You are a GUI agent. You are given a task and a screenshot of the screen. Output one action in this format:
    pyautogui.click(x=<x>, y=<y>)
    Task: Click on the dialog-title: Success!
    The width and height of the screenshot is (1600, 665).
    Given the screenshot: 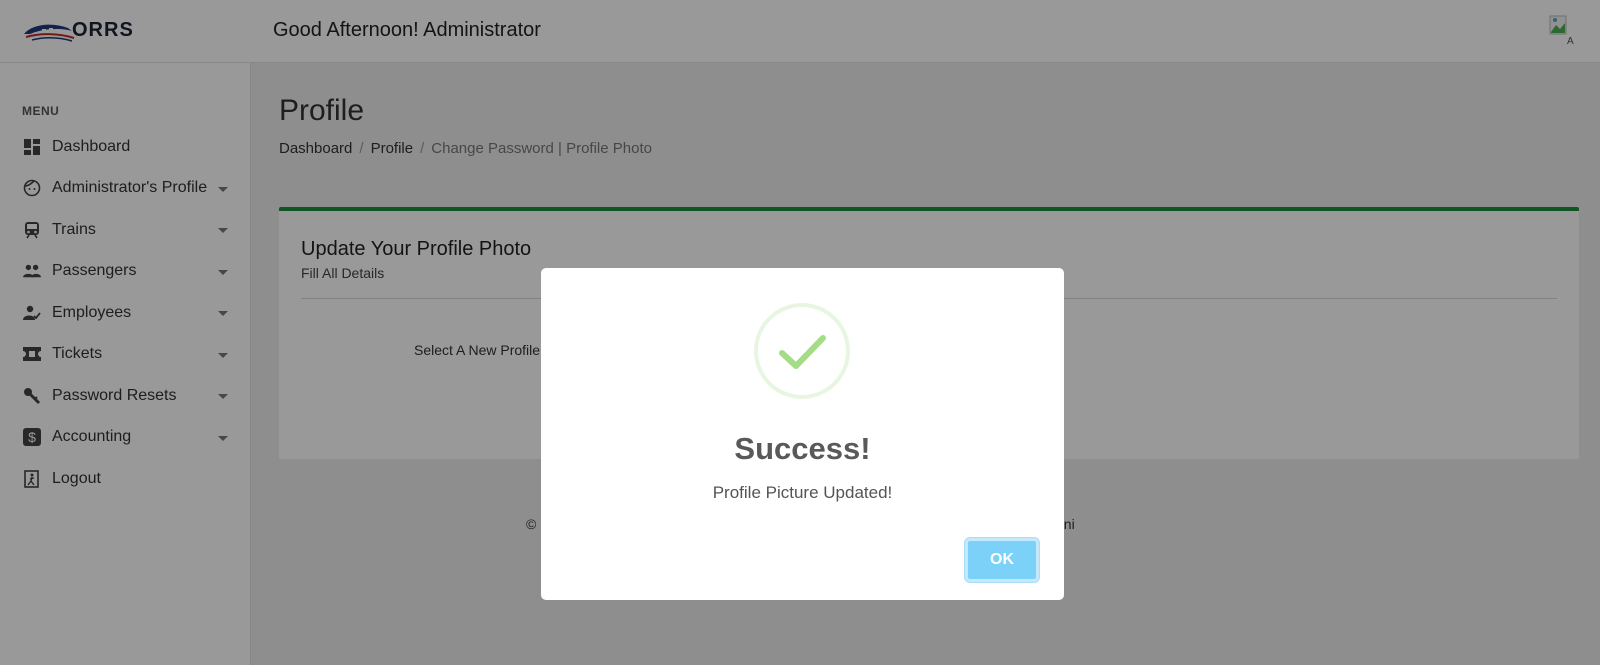 What is the action you would take?
    pyautogui.click(x=802, y=448)
    